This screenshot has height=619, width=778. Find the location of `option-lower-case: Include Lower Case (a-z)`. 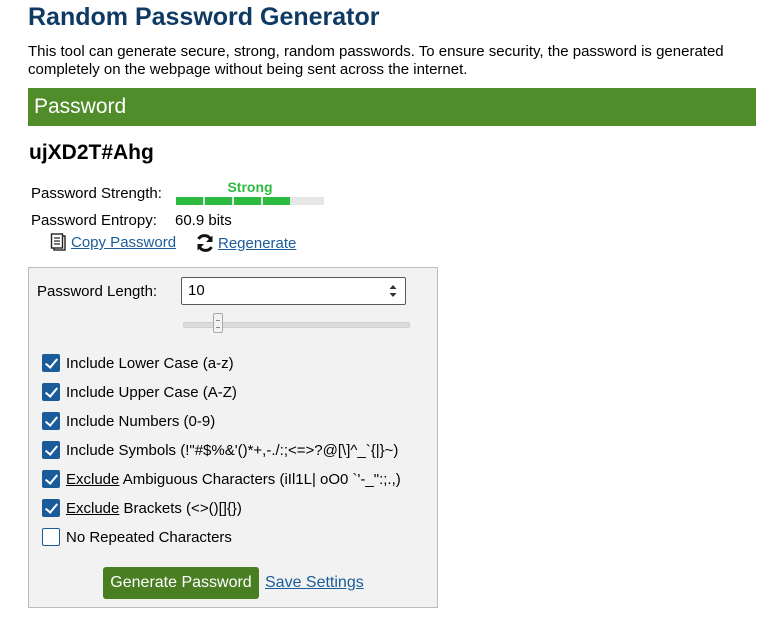

option-lower-case: Include Lower Case (a-z) is located at coordinates (138, 363).